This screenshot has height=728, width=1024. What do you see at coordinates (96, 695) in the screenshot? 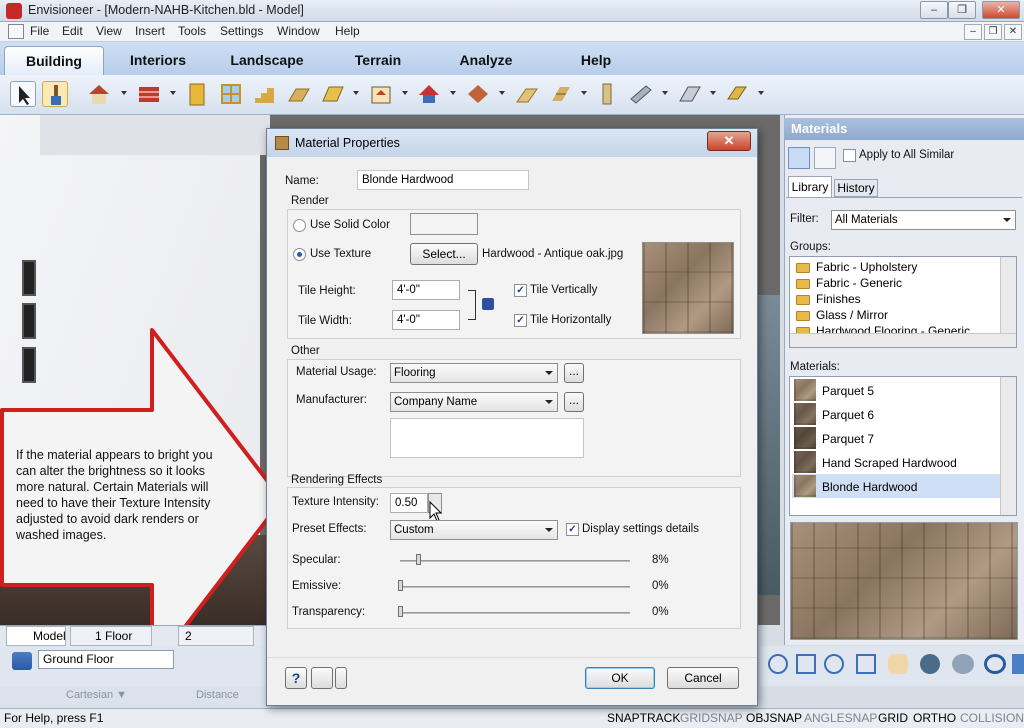
I see `cartesian-label: Cartesian ▼` at bounding box center [96, 695].